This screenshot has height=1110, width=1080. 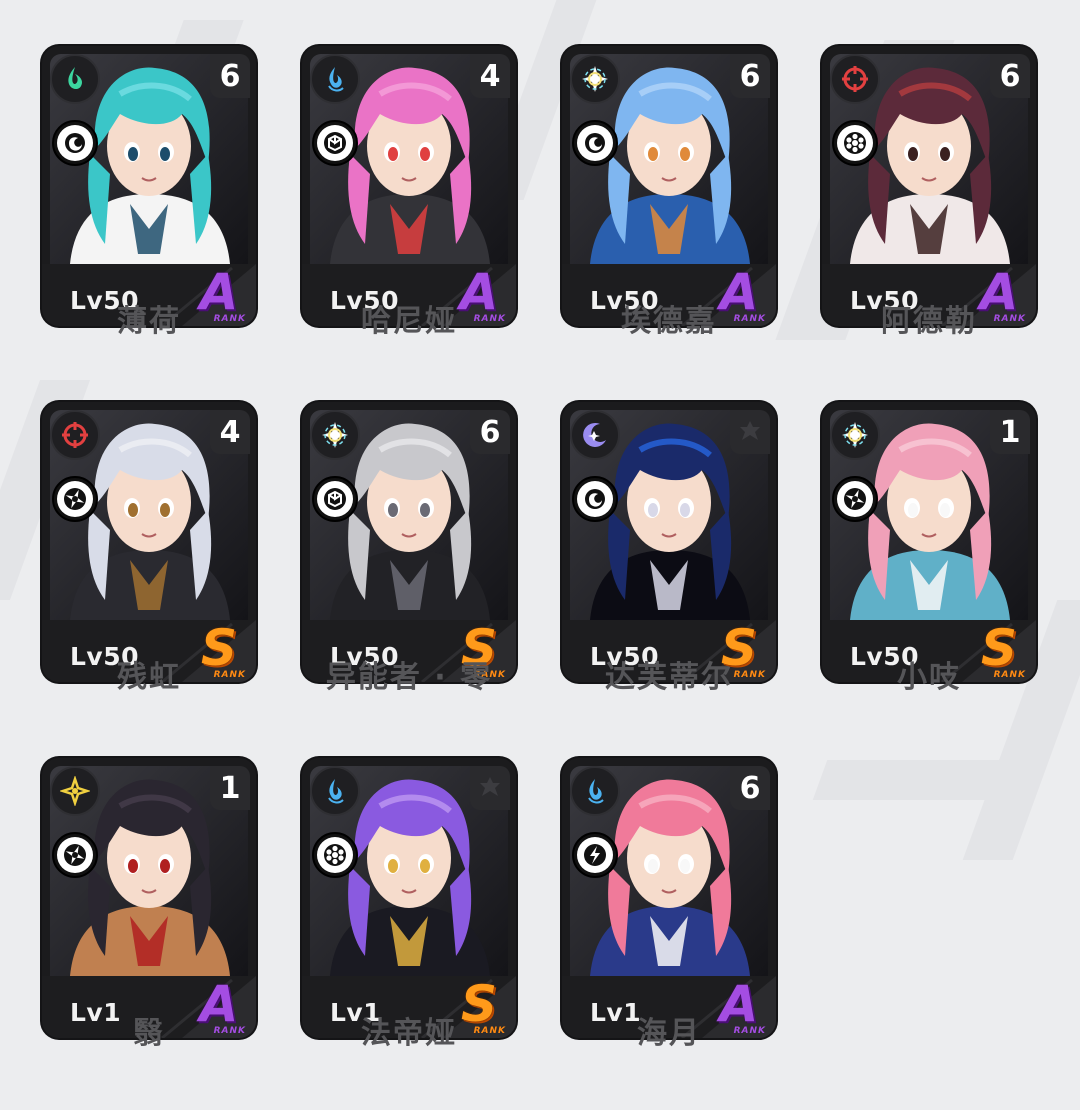 I want to click on agent-name: 海月, so click(x=669, y=1033).